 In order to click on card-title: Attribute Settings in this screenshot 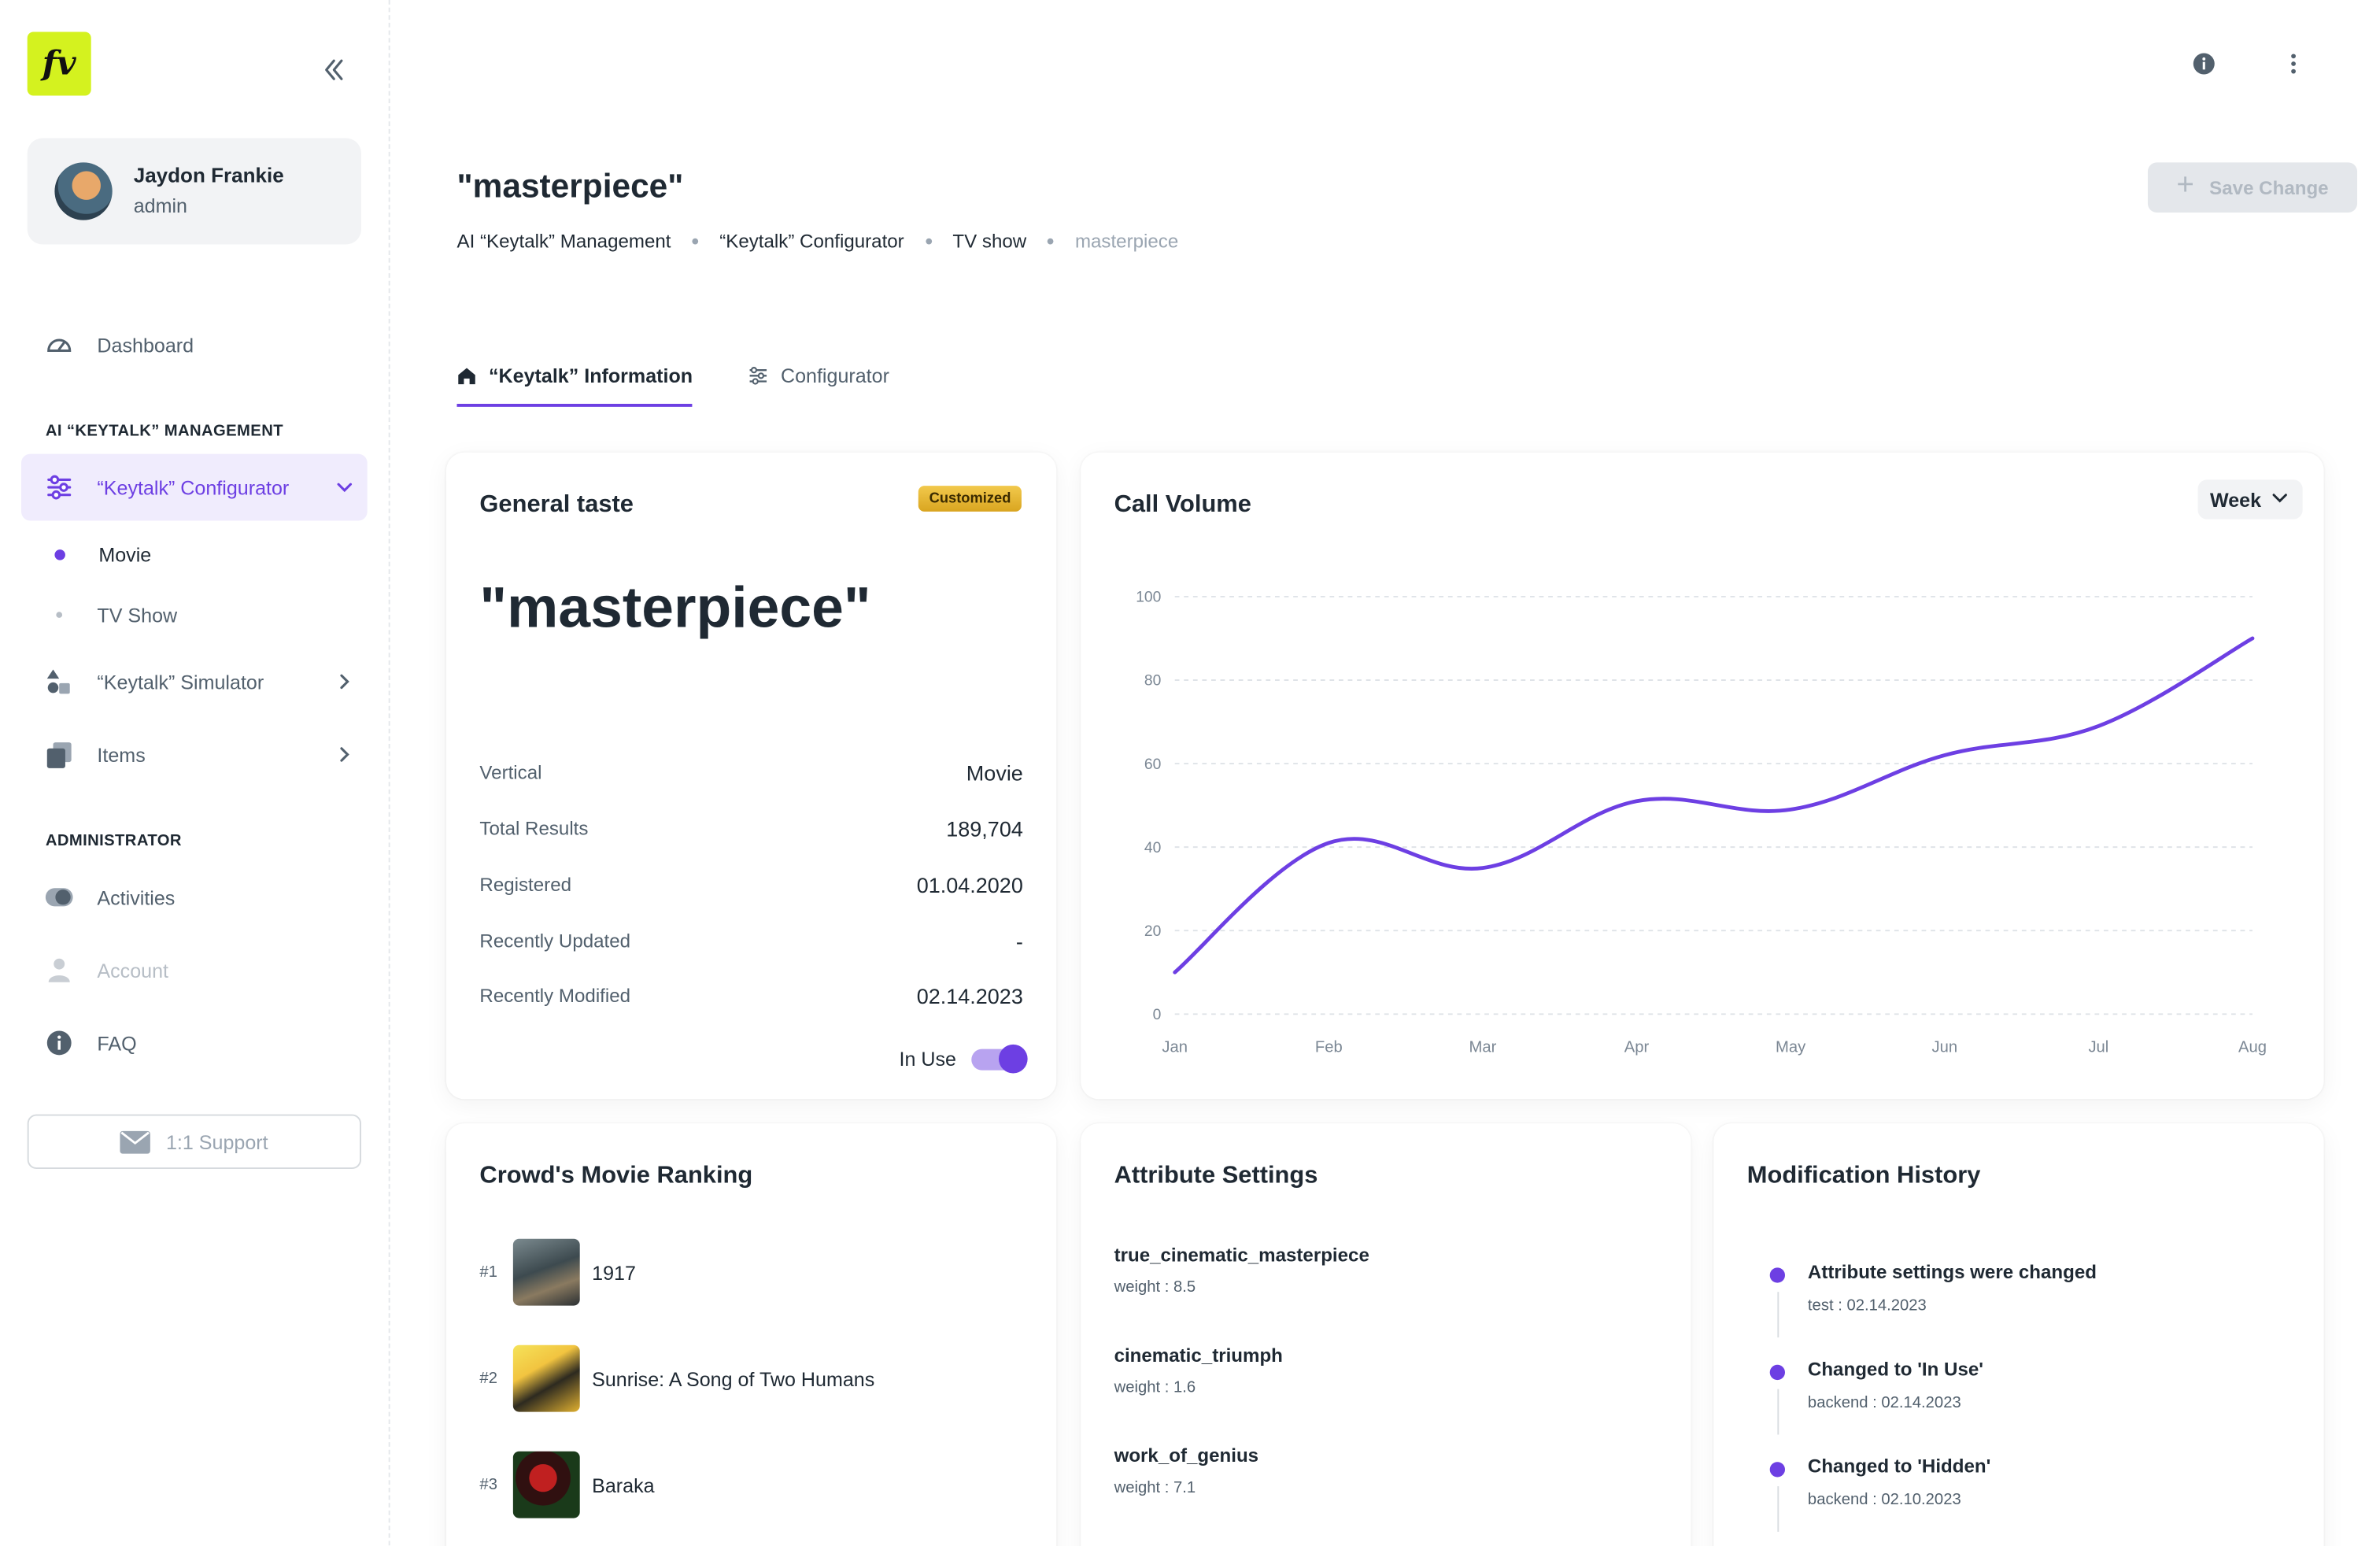, I will do `click(1216, 1176)`.